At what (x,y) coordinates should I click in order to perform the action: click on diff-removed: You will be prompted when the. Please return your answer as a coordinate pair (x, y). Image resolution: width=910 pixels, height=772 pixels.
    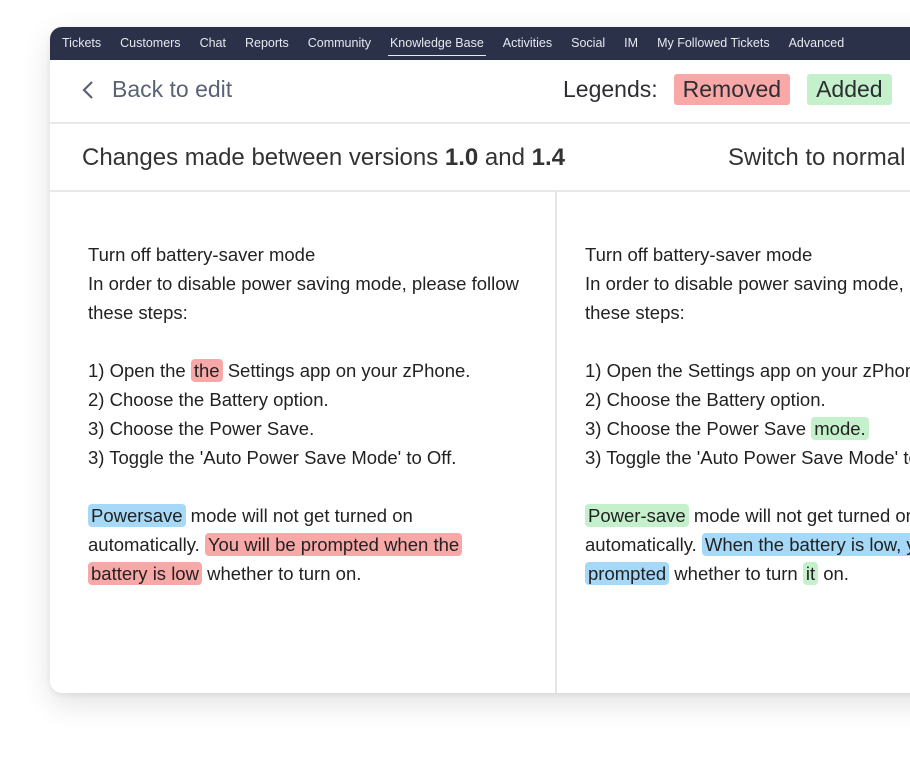
    Looking at the image, I should click on (333, 544).